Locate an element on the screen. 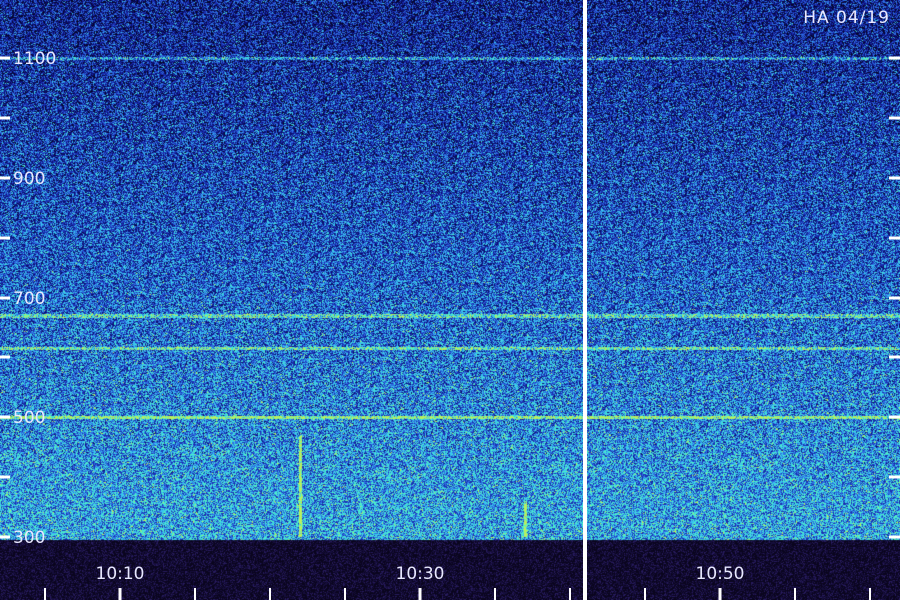 The height and width of the screenshot is (600, 900). y-axis-left: 300 500 700 900 1100 is located at coordinates (28, 298).